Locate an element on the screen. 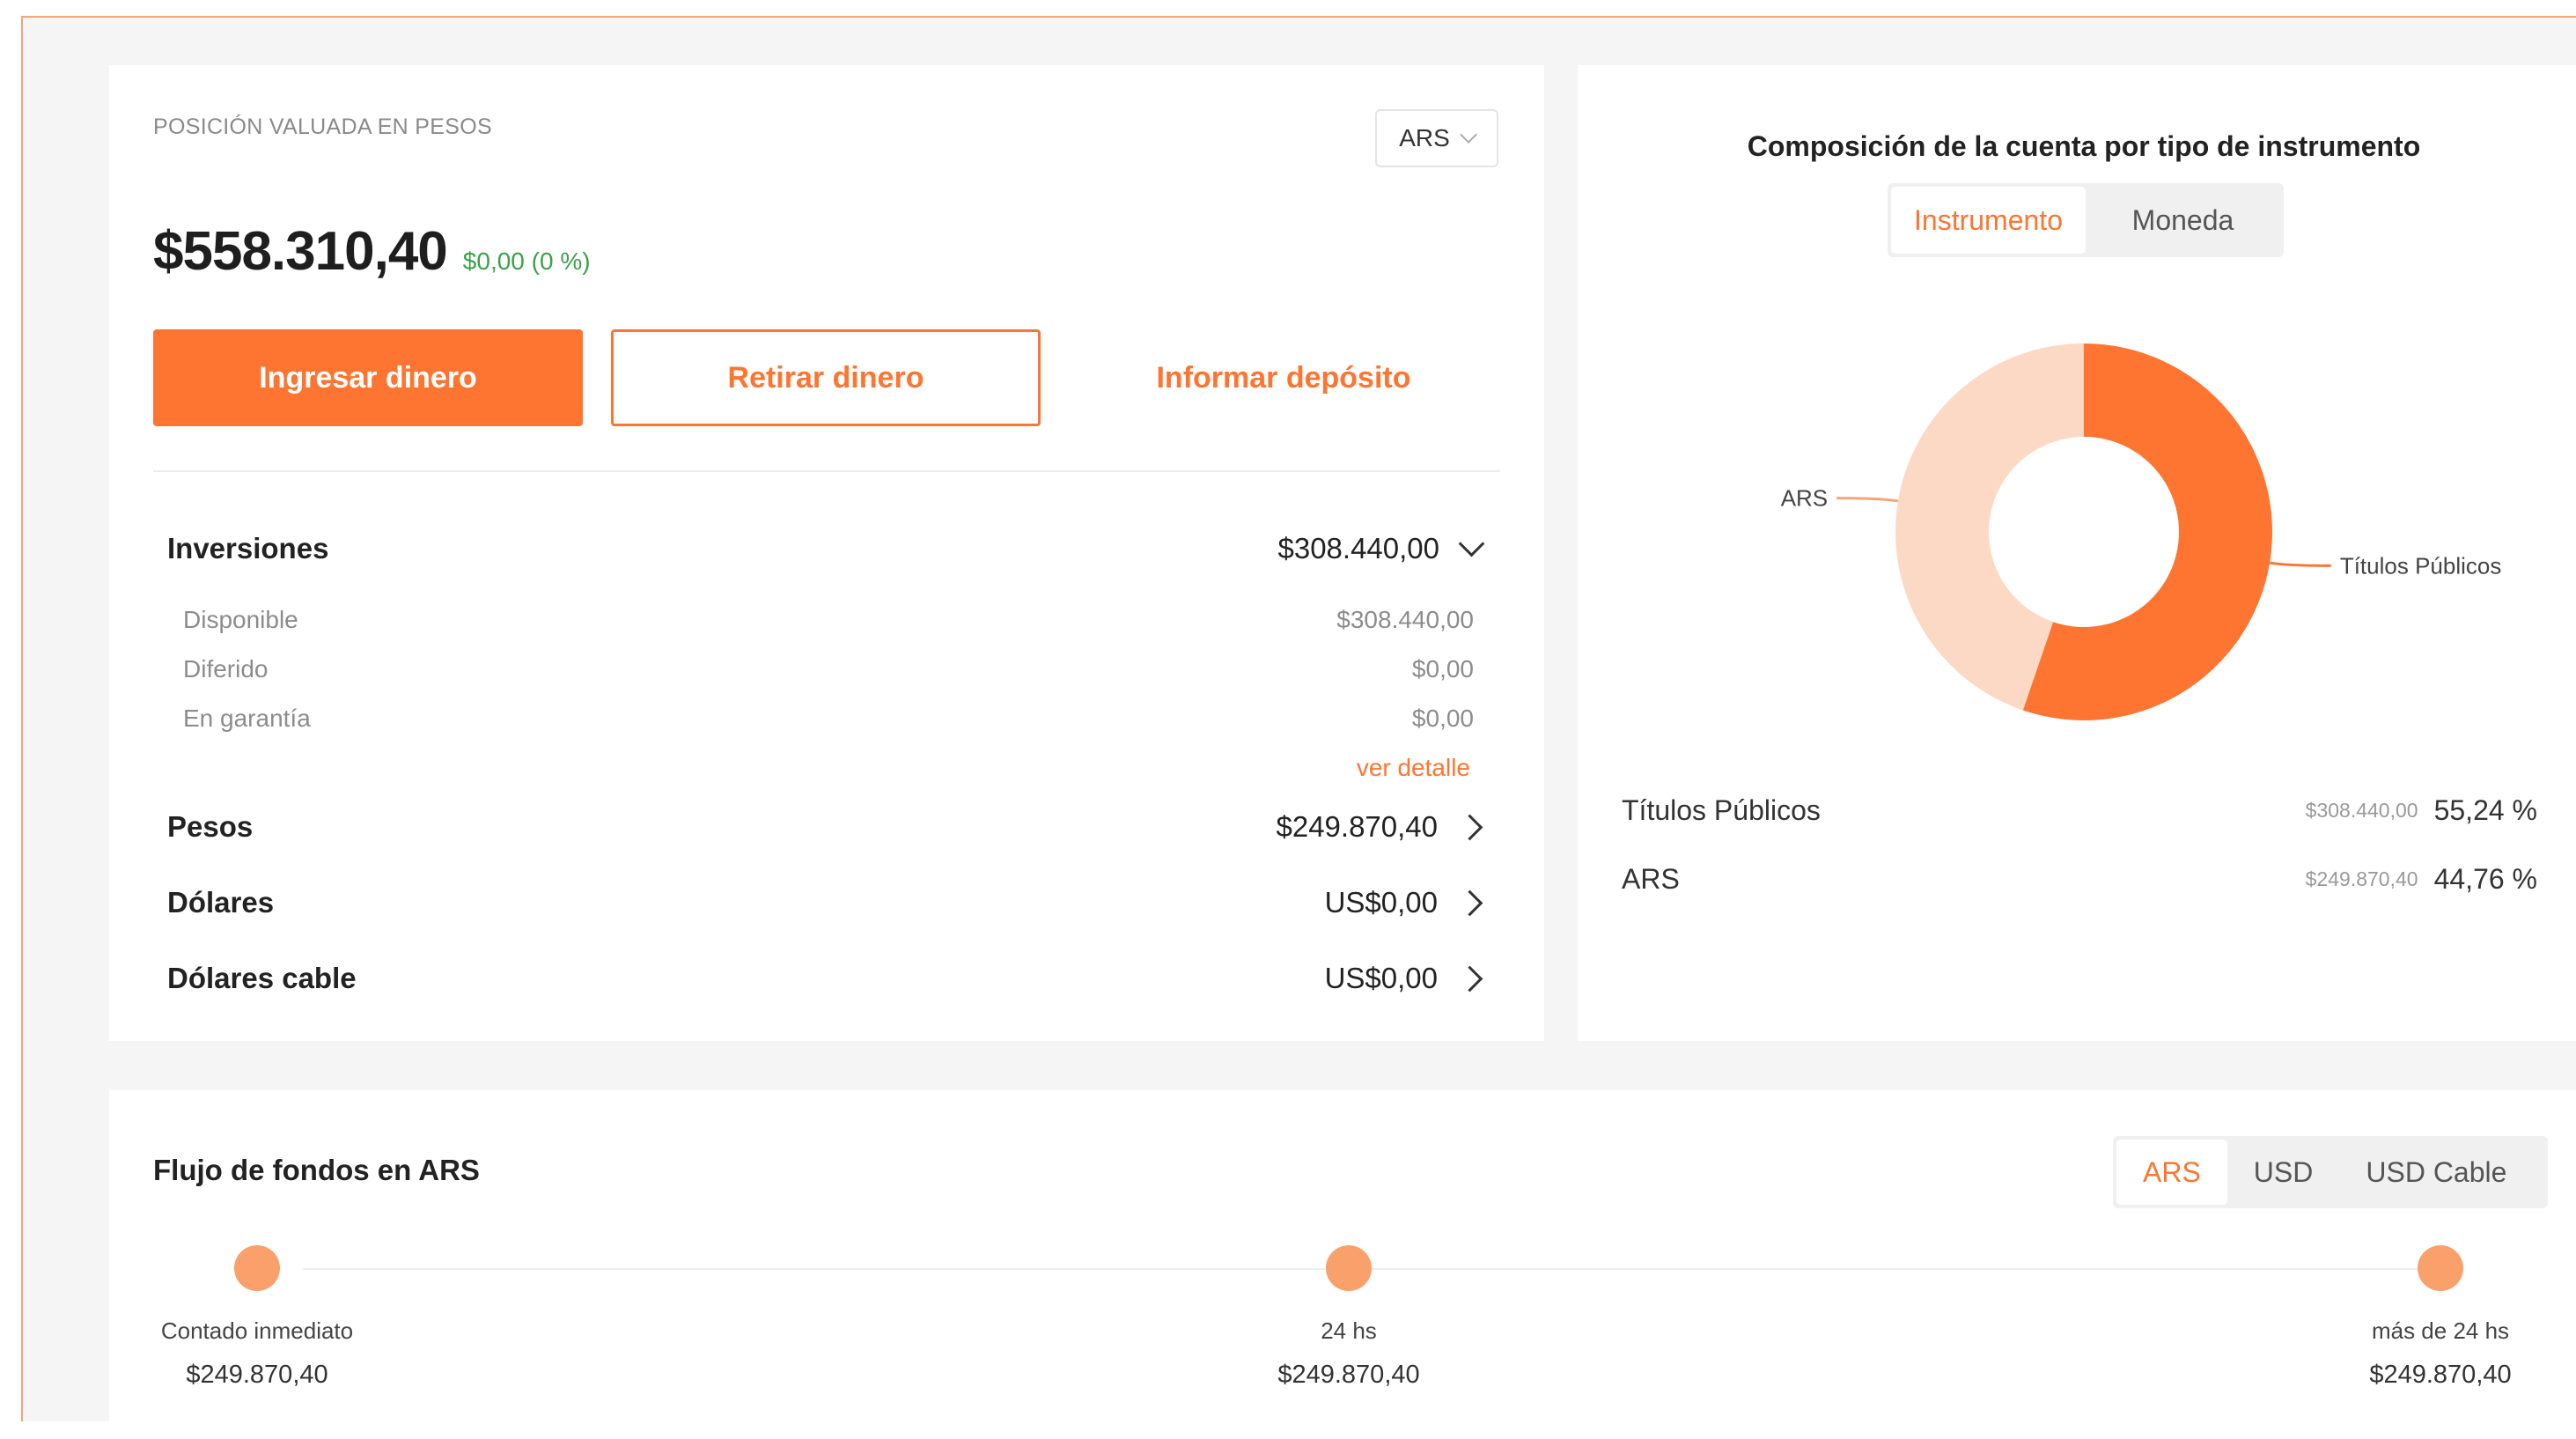  flow-point-contado: Contado inmediato $249.870,40 is located at coordinates (257, 1353).